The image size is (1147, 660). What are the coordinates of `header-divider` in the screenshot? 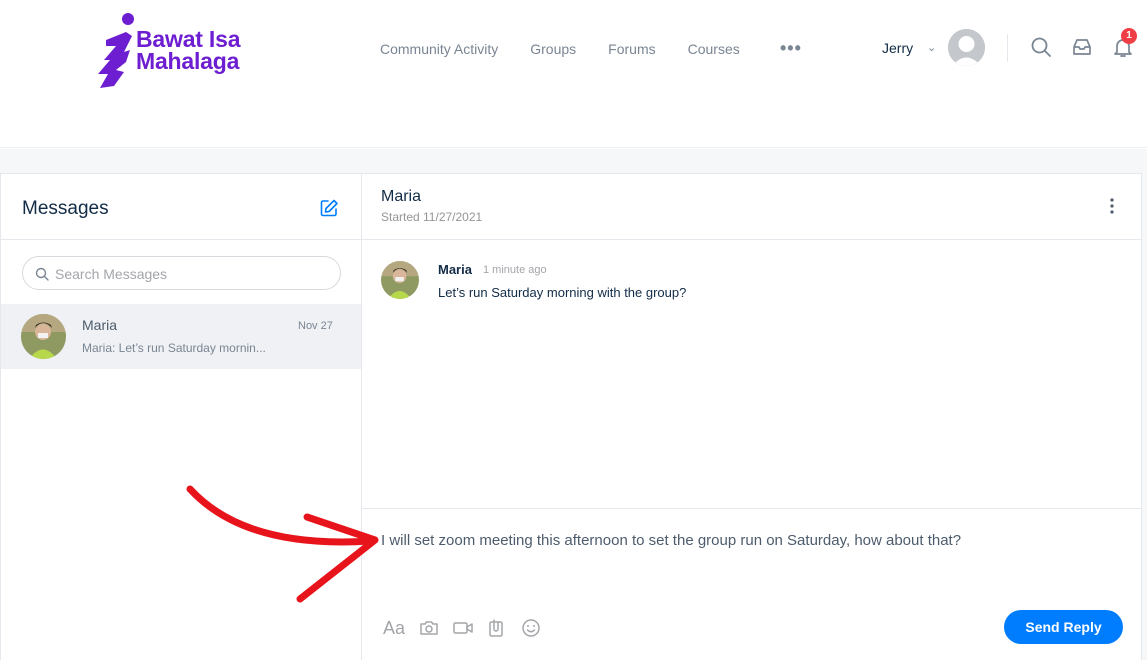 It's located at (1007, 48).